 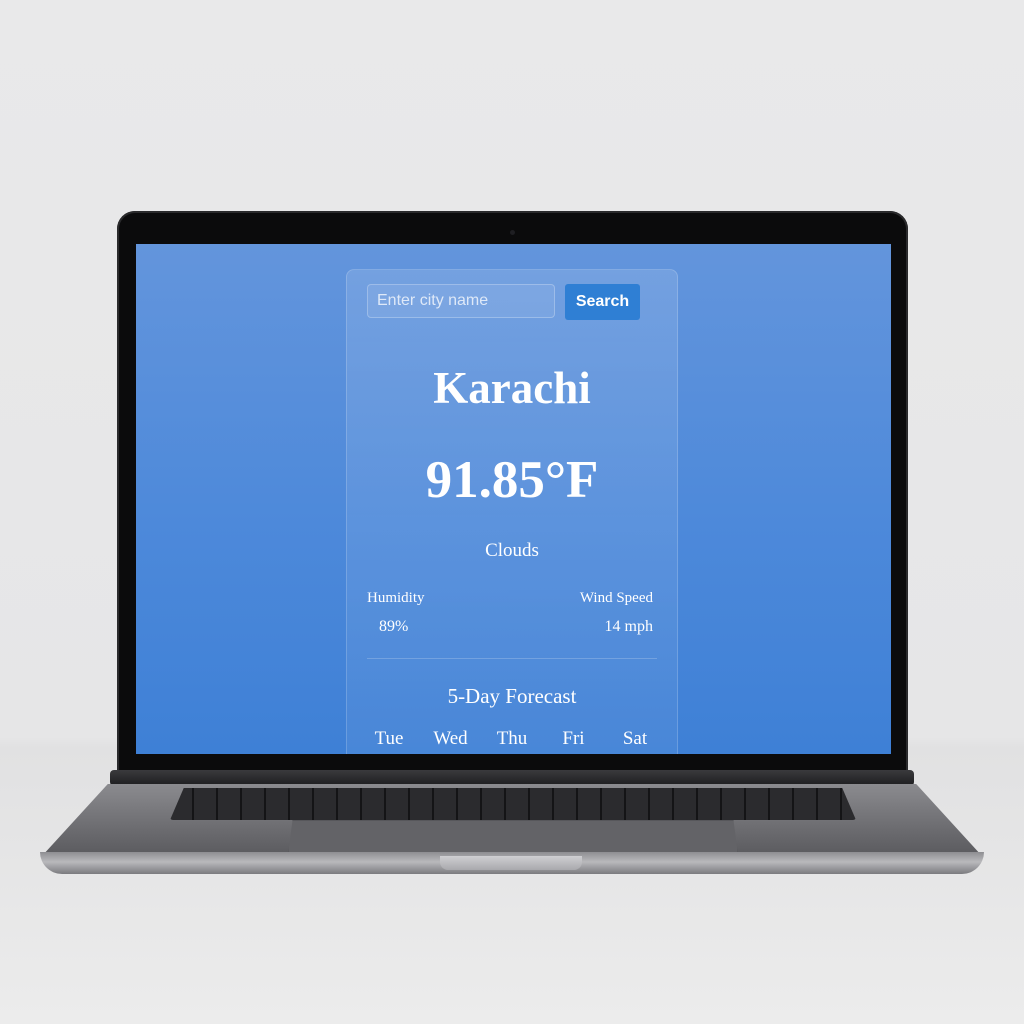 What do you see at coordinates (512, 658) in the screenshot?
I see `divider` at bounding box center [512, 658].